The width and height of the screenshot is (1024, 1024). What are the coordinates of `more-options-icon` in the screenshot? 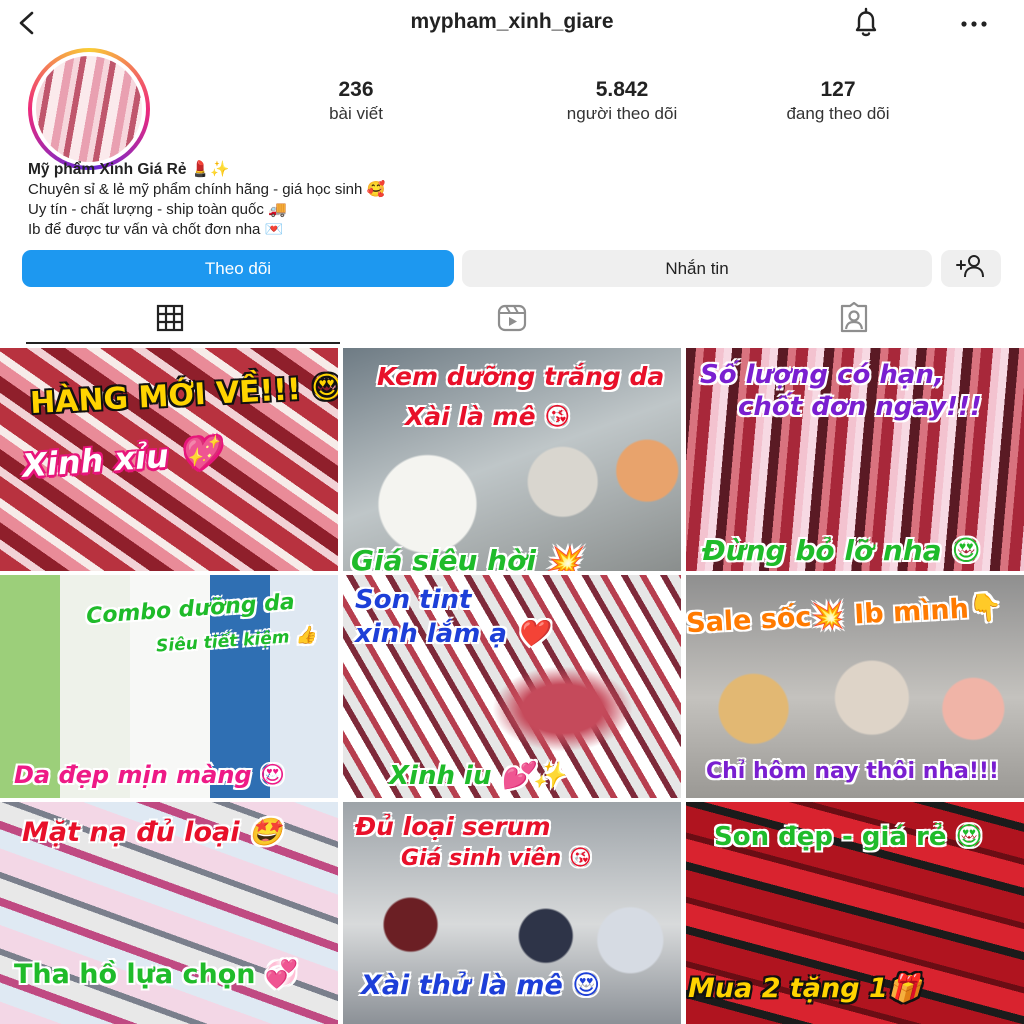 It's located at (974, 23).